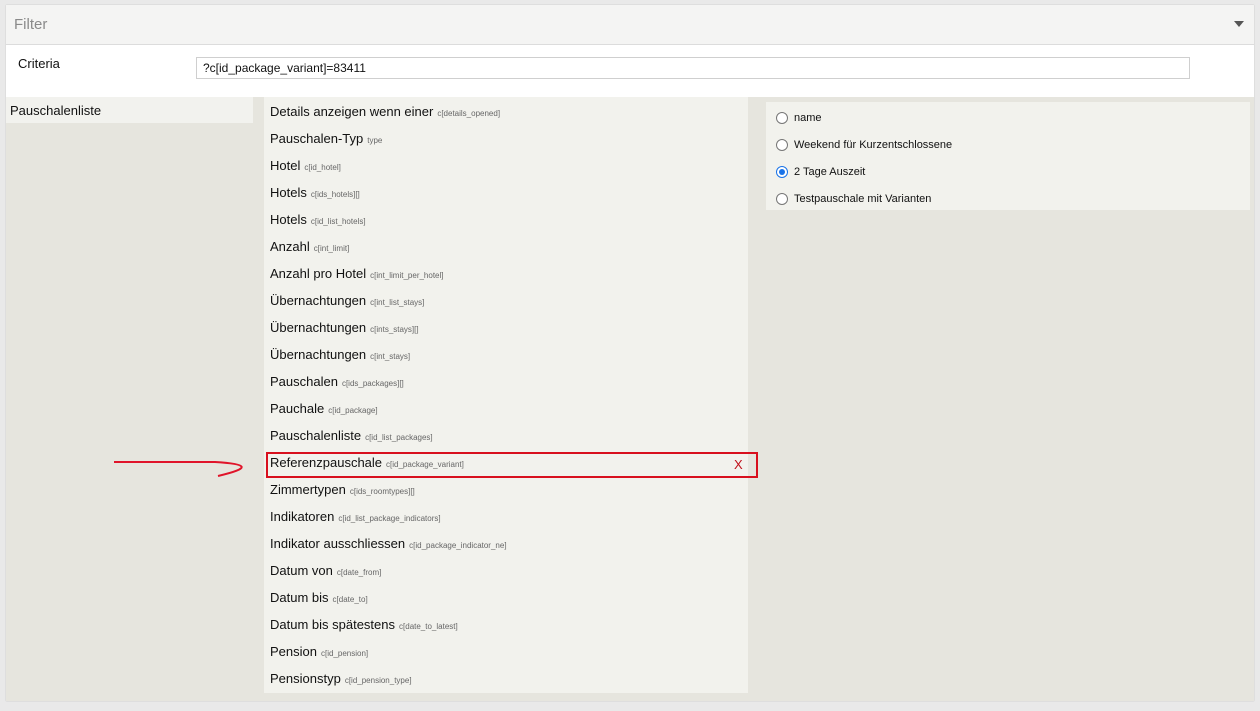 The image size is (1260, 711). I want to click on field-key: c[date_to], so click(350, 599).